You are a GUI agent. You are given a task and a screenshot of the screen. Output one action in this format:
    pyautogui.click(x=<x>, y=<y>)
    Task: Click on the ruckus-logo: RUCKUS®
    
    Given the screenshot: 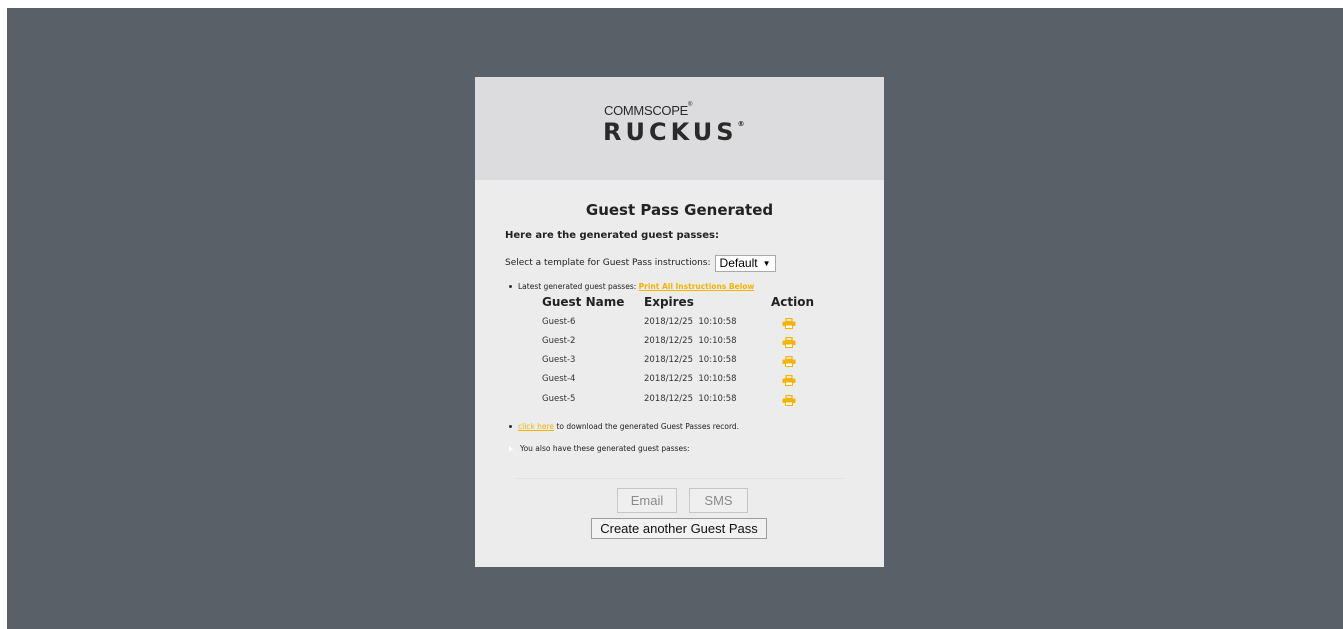 What is the action you would take?
    pyautogui.click(x=674, y=132)
    